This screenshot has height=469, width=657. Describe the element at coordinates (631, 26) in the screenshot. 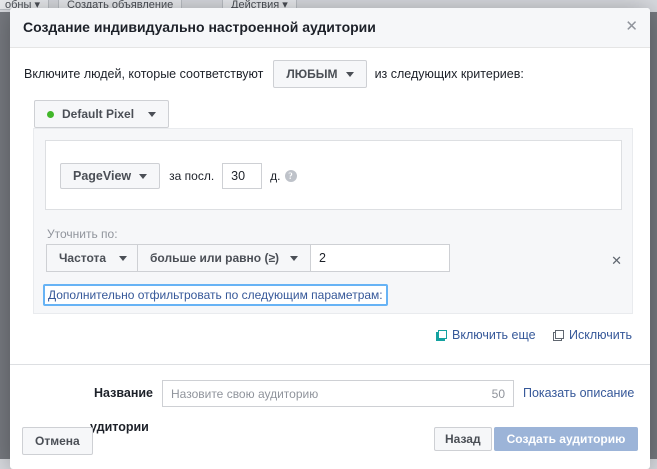

I see `close-icon: ✕` at that location.